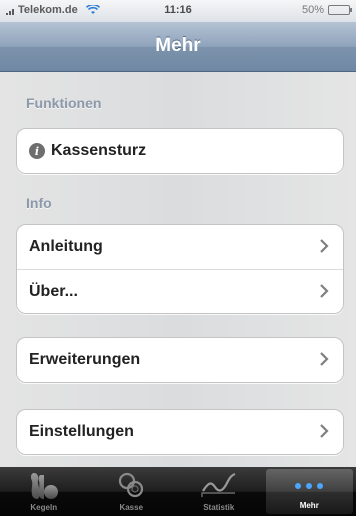  I want to click on group-funktionen: i Kassensturz, so click(180, 151).